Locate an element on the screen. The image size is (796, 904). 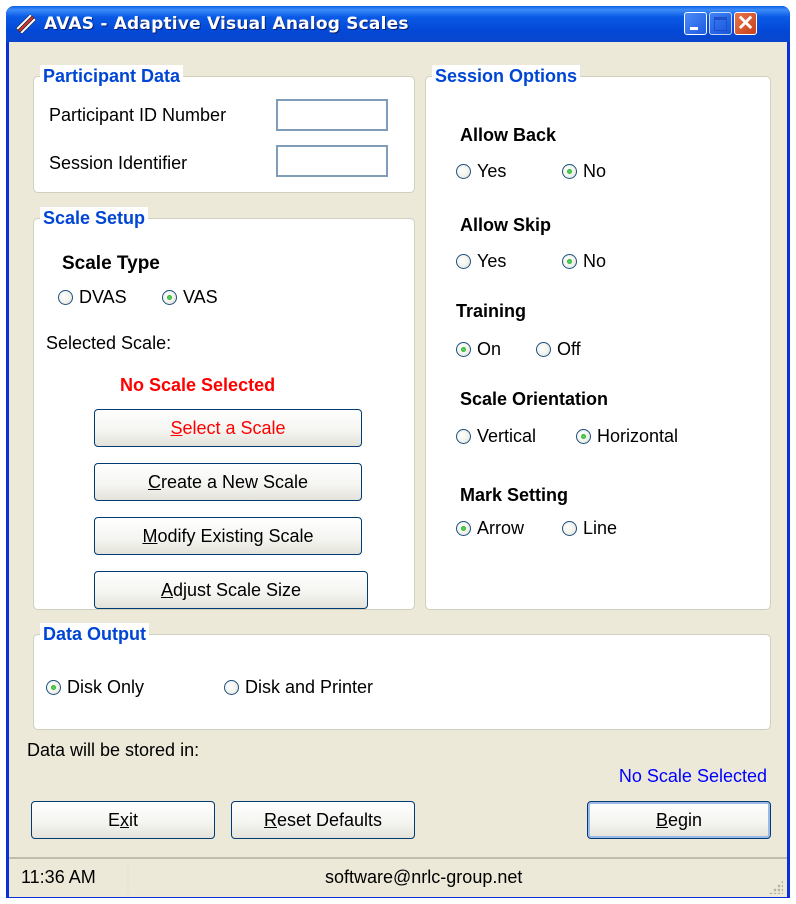
status-bar: 11:36 AM software@nrlc-group.net is located at coordinates (398, 877).